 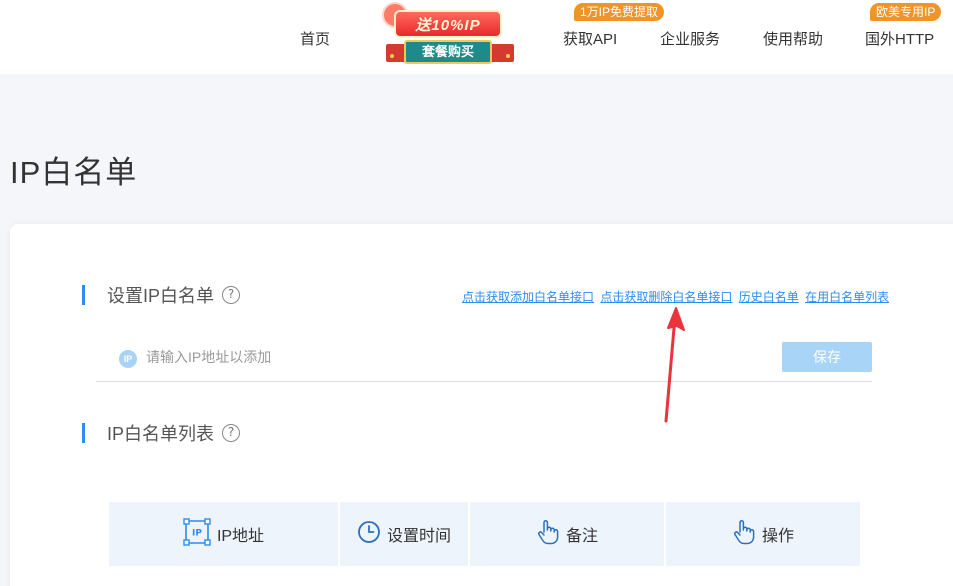 What do you see at coordinates (446, 357) in the screenshot?
I see `ip-address-input` at bounding box center [446, 357].